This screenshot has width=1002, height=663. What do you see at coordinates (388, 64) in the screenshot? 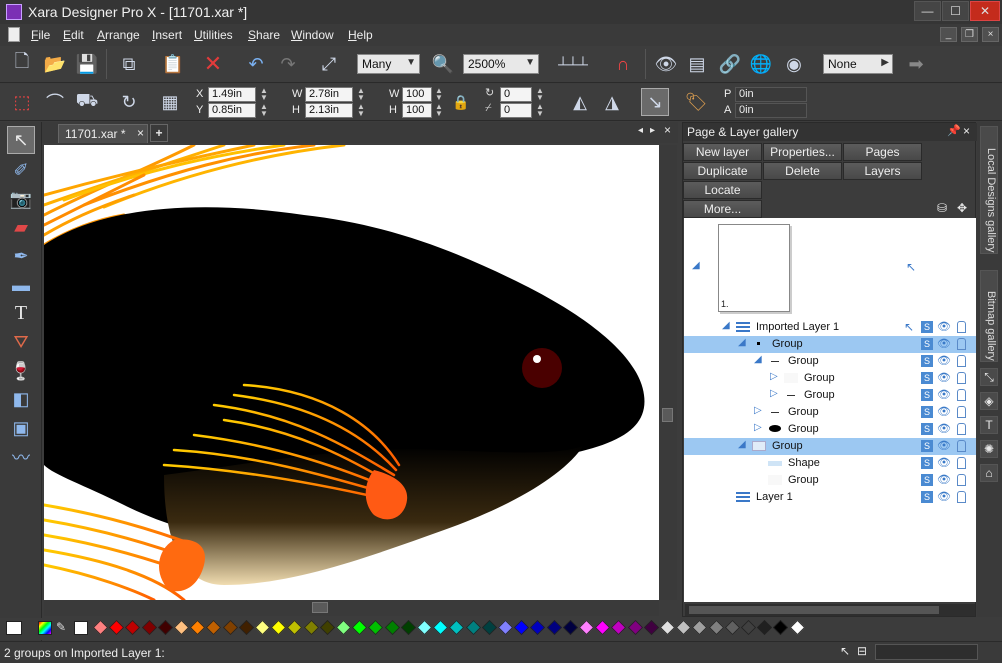
I see `quality-dropdown: Many ▼` at bounding box center [388, 64].